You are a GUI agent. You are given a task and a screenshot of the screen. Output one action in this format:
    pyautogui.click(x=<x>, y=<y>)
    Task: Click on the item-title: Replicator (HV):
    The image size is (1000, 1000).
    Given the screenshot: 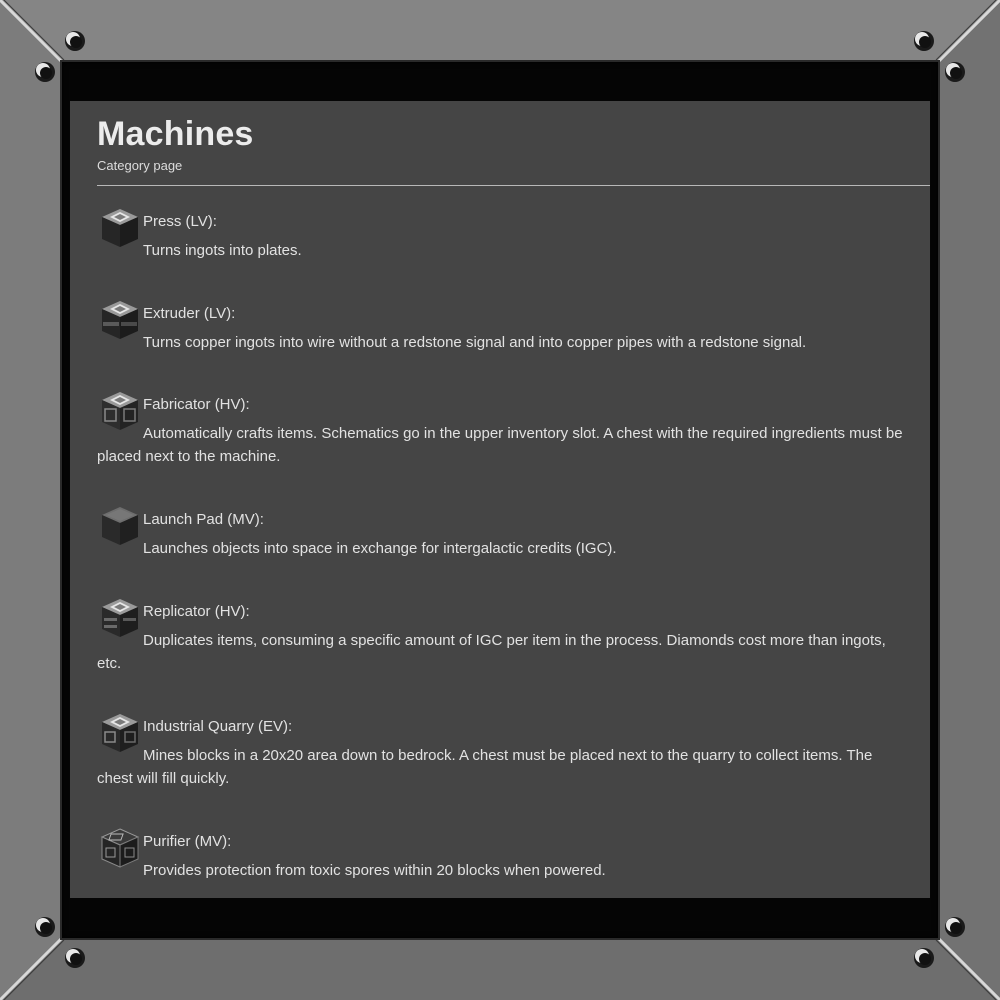 What is the action you would take?
    pyautogui.click(x=196, y=611)
    